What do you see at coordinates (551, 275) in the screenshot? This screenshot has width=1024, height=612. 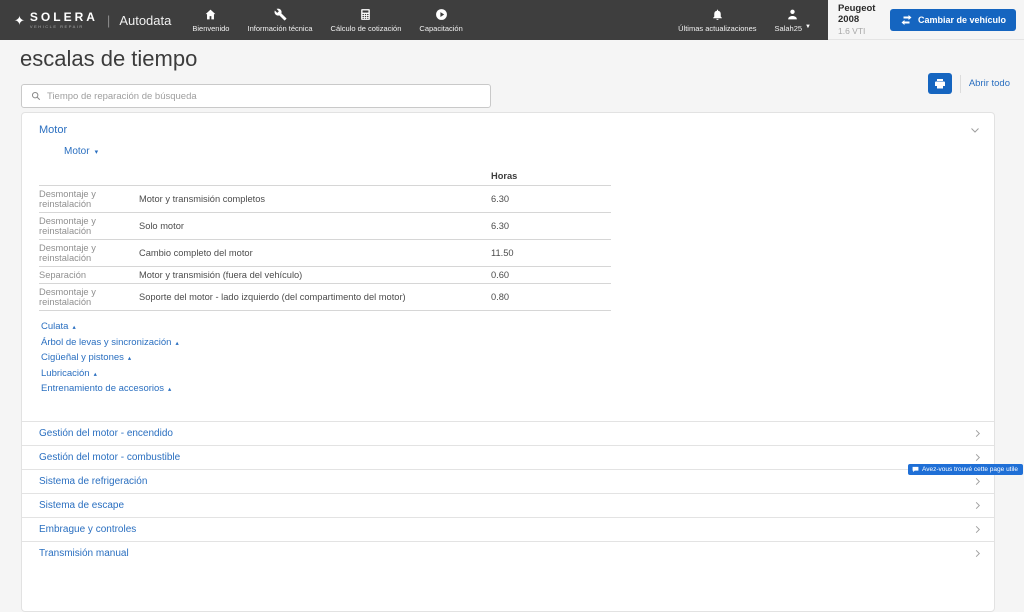 I see `hours-cell: 0.60` at bounding box center [551, 275].